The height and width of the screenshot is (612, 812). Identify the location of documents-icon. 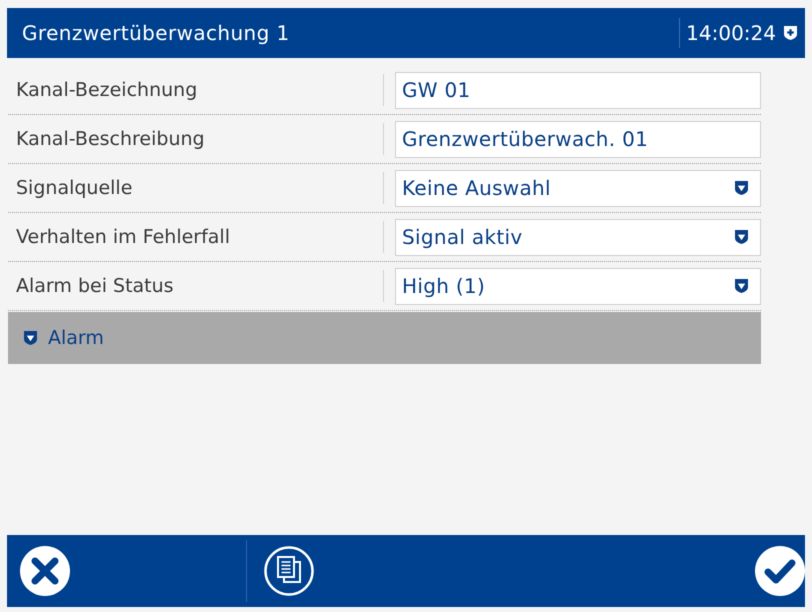
(289, 571).